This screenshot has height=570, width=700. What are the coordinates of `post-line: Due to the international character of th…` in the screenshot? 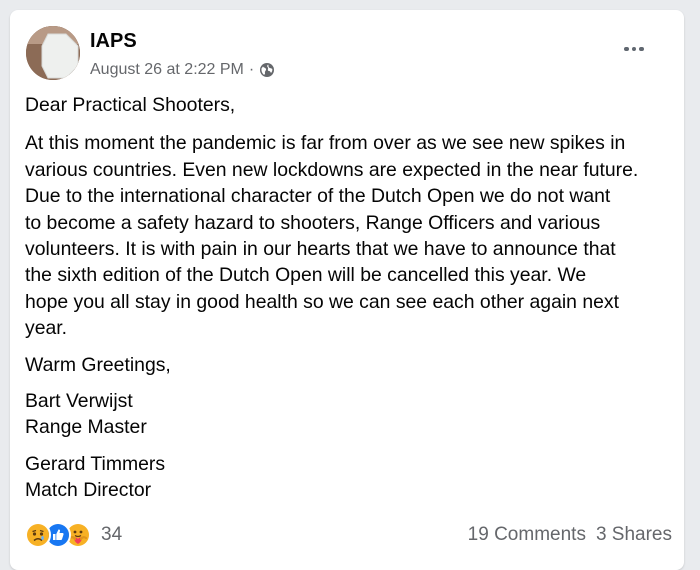 It's located at (318, 196).